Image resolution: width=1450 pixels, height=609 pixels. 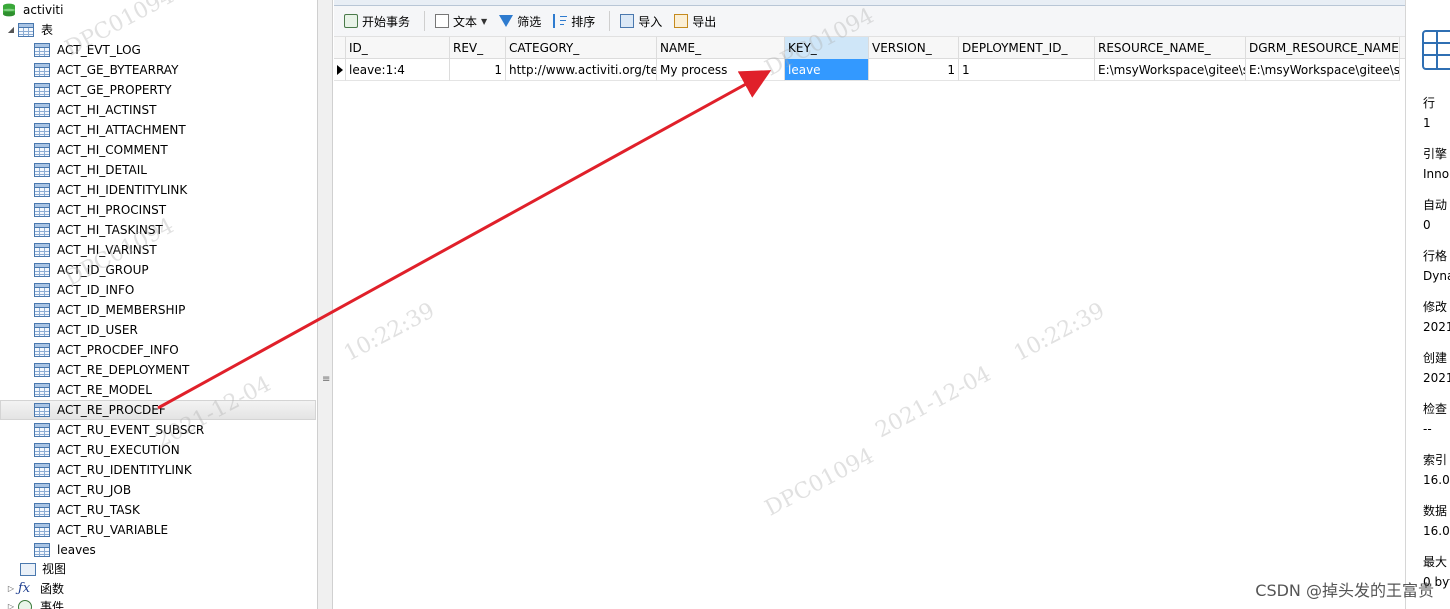 What do you see at coordinates (106, 70) in the screenshot?
I see `tree-table-item: ACT_GE_BYTEARRAY` at bounding box center [106, 70].